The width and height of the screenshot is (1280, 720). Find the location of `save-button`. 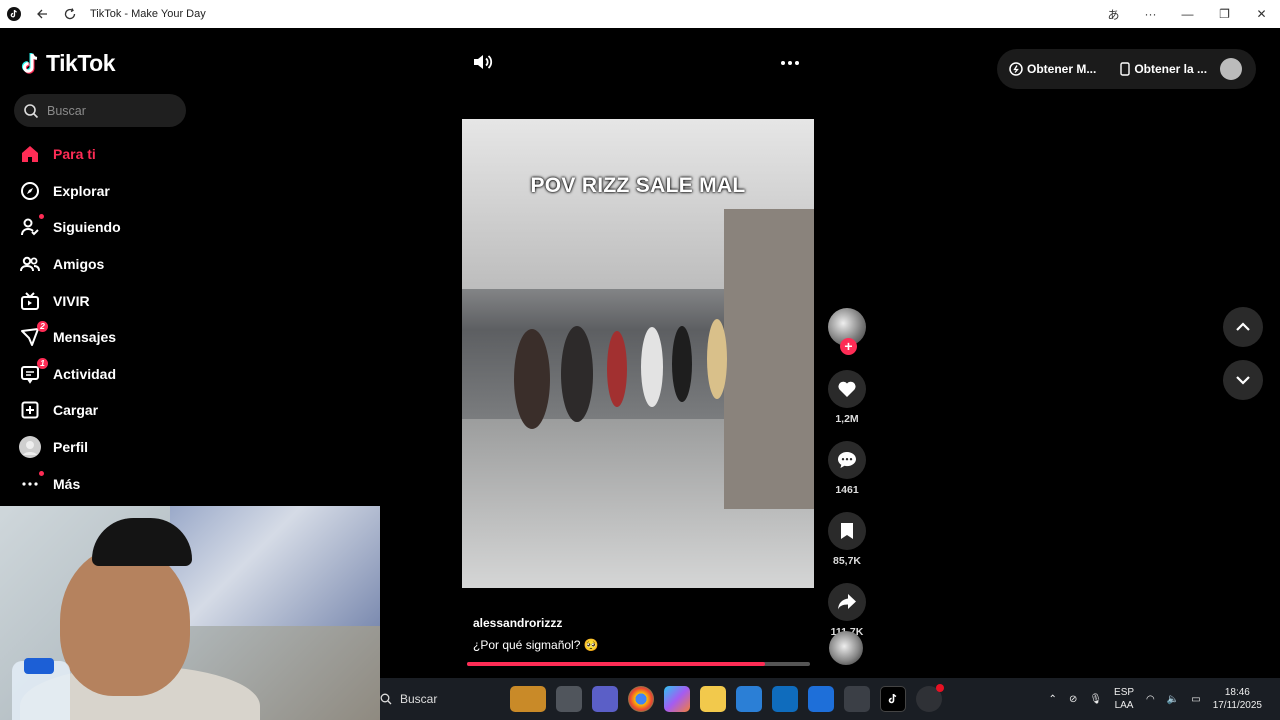

save-button is located at coordinates (847, 531).